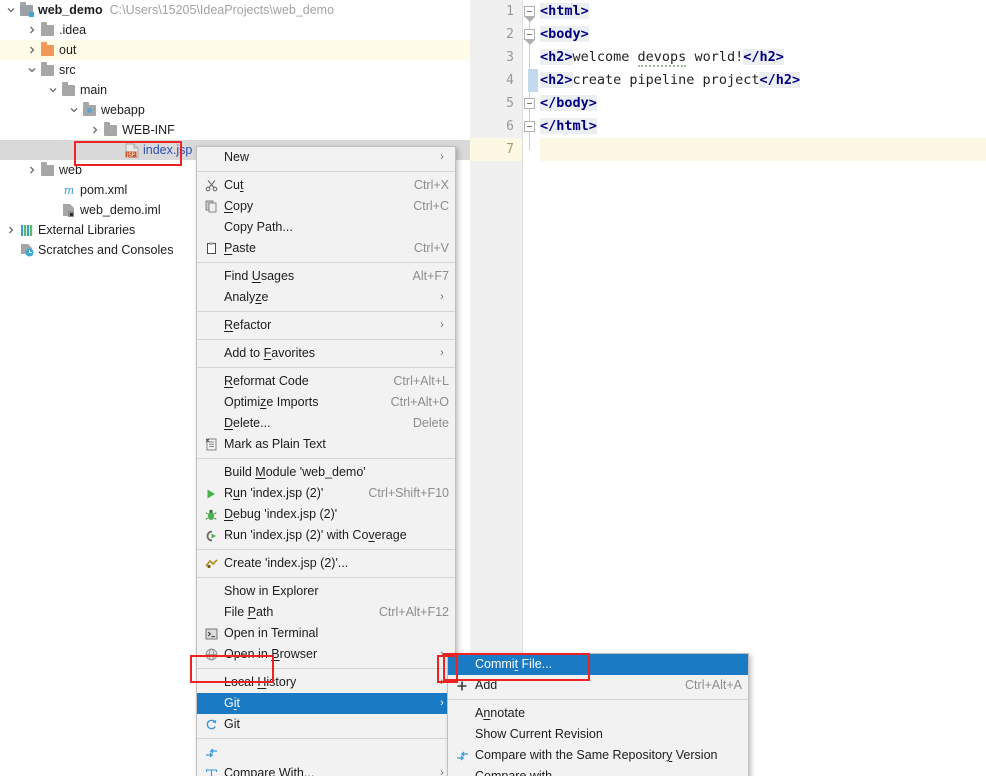  I want to click on create-run-config-icon, so click(211, 564).